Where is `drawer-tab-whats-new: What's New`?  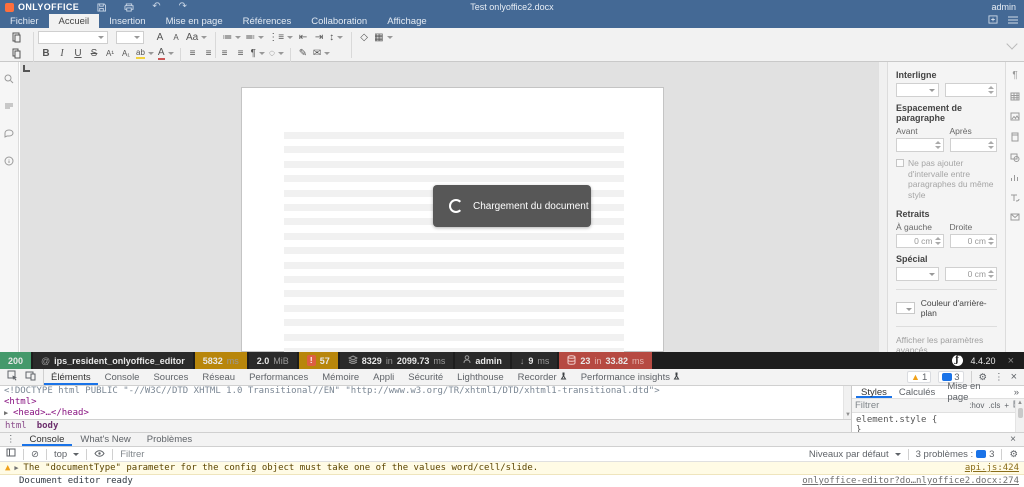 drawer-tab-whats-new: What's New is located at coordinates (105, 439).